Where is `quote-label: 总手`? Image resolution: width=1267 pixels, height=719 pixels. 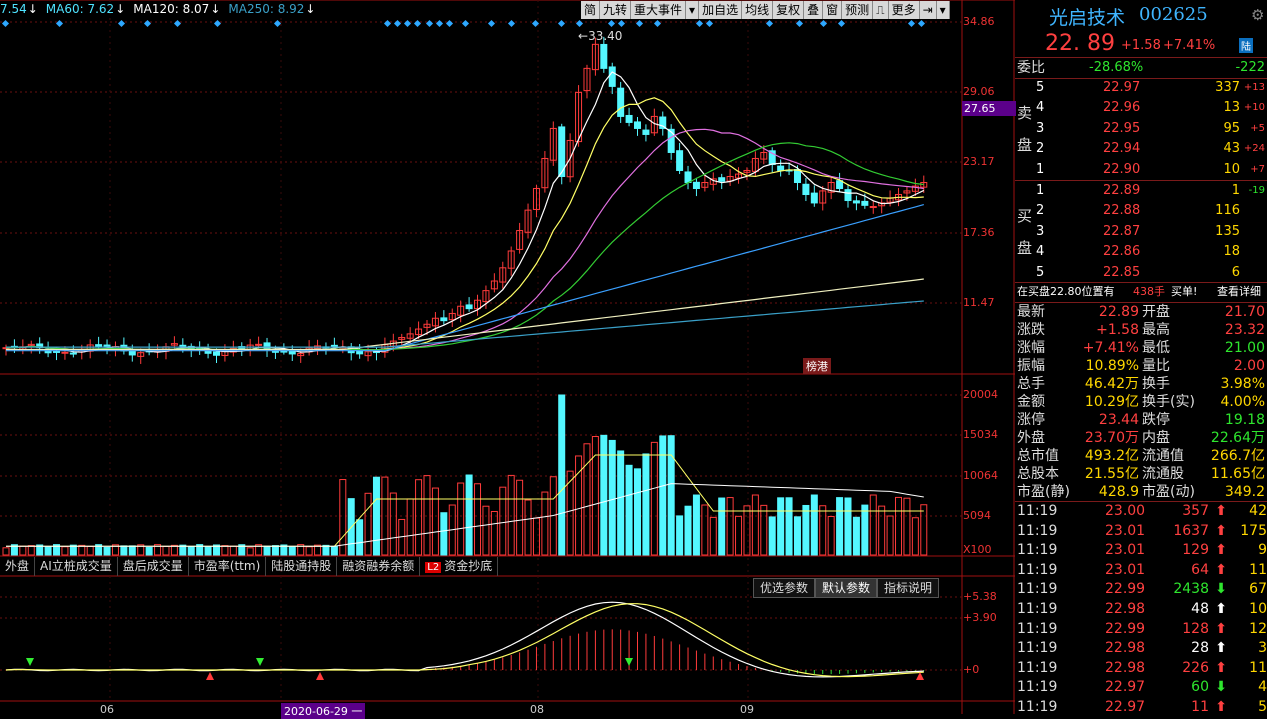 quote-label: 总手 is located at coordinates (1031, 384).